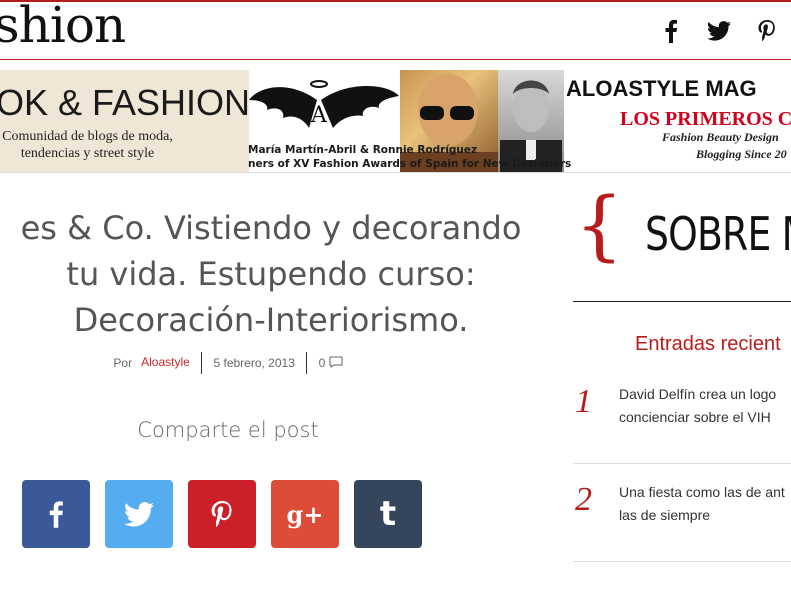 The width and height of the screenshot is (791, 593). Describe the element at coordinates (228, 430) in the screenshot. I see `share-title: Comparte el post` at that location.